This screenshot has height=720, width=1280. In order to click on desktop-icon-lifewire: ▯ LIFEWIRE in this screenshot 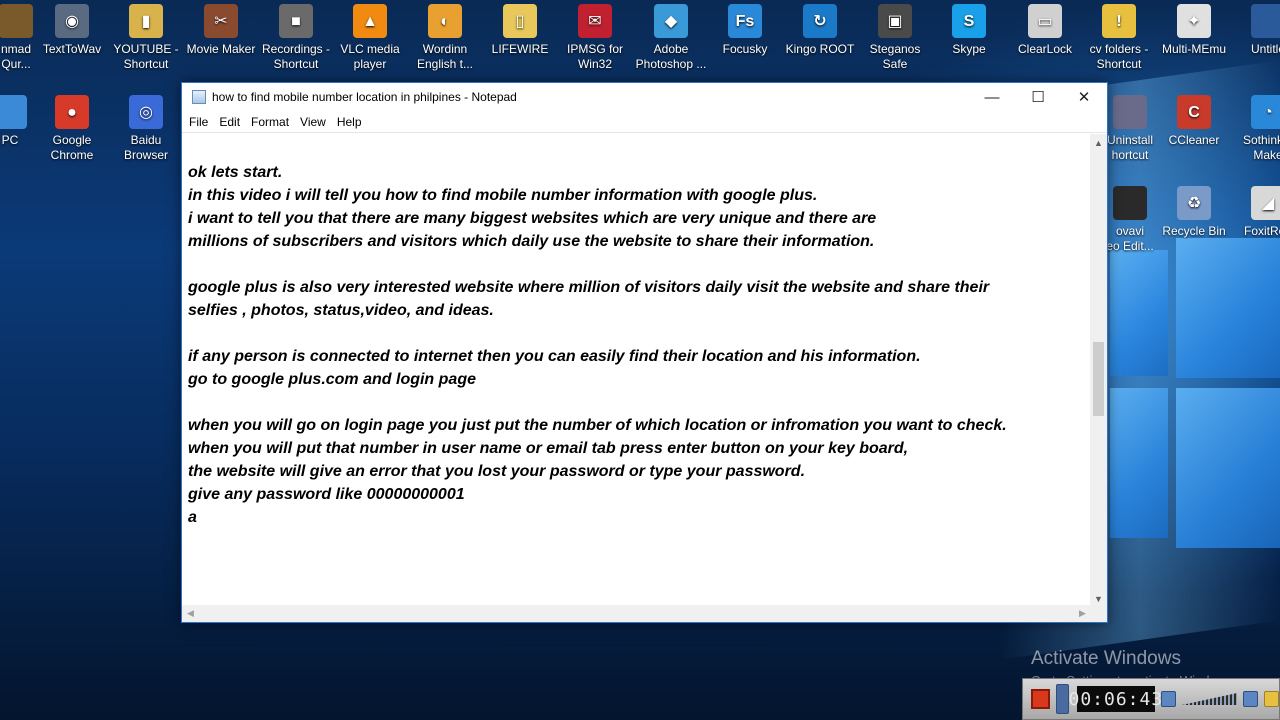, I will do `click(520, 30)`.